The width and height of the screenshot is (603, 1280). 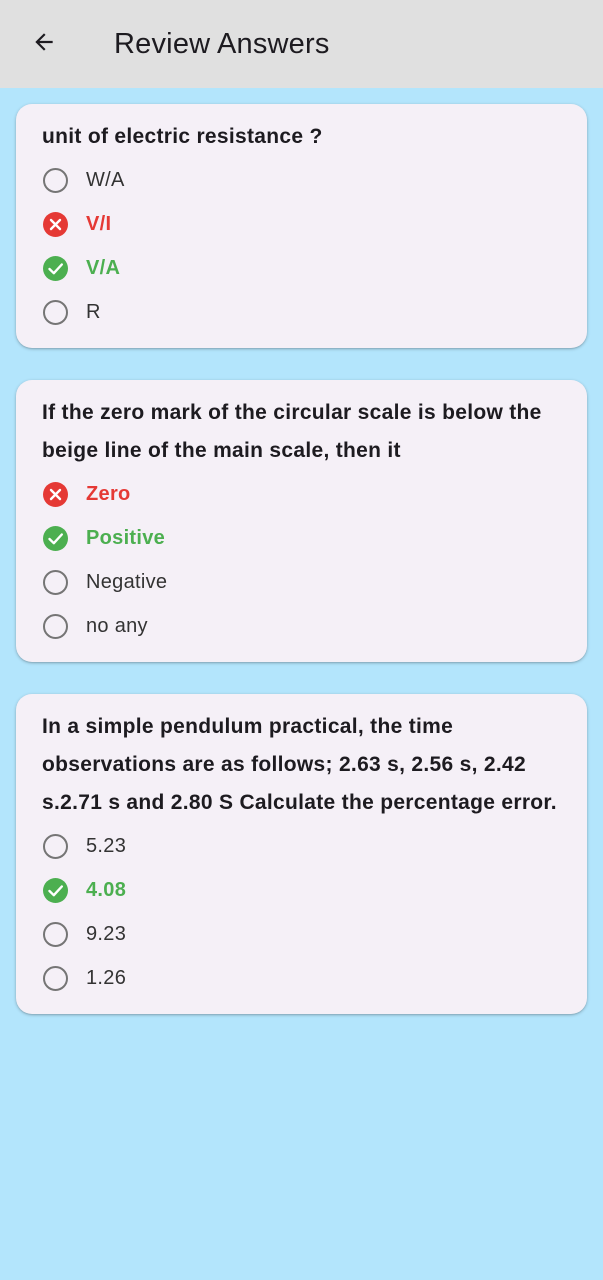 What do you see at coordinates (117, 625) in the screenshot?
I see `option-label: no any` at bounding box center [117, 625].